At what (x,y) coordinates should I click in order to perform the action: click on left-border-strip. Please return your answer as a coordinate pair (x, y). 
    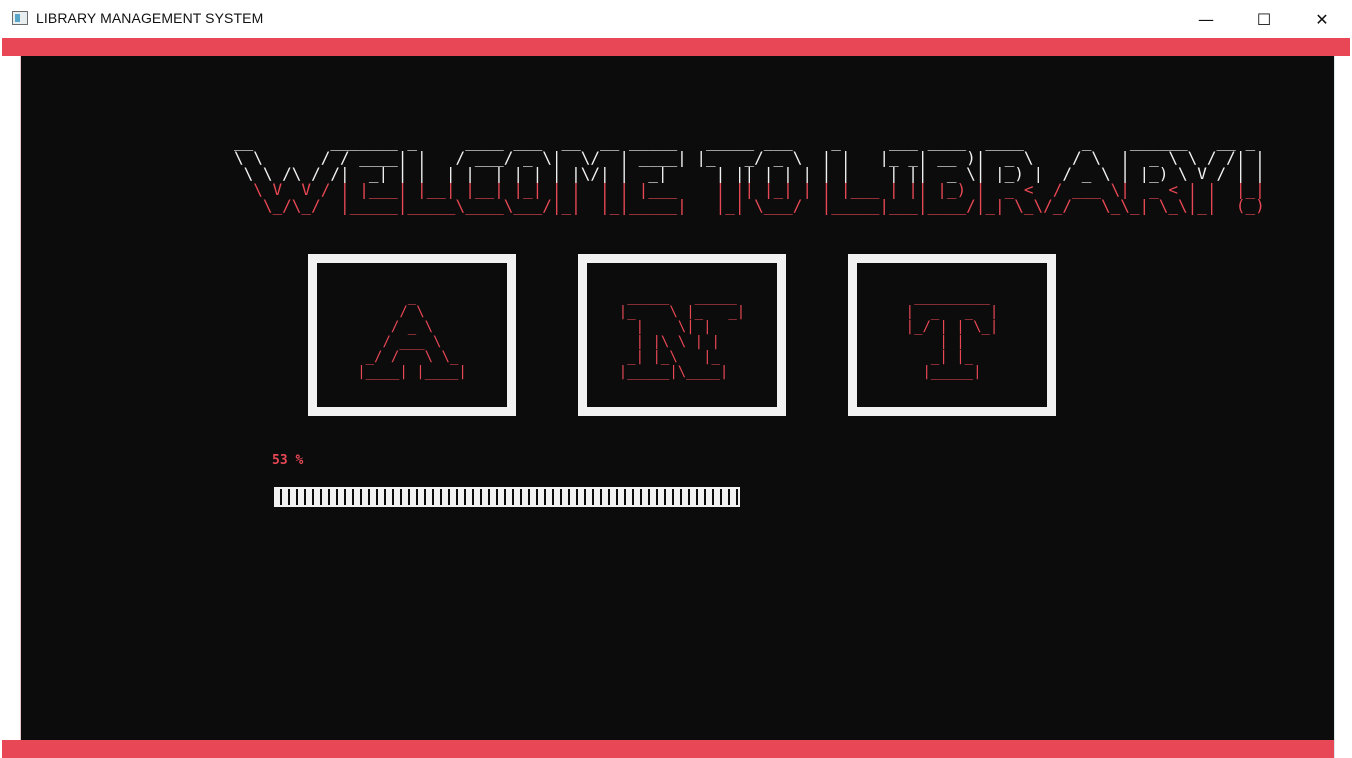
    Looking at the image, I should click on (11, 398).